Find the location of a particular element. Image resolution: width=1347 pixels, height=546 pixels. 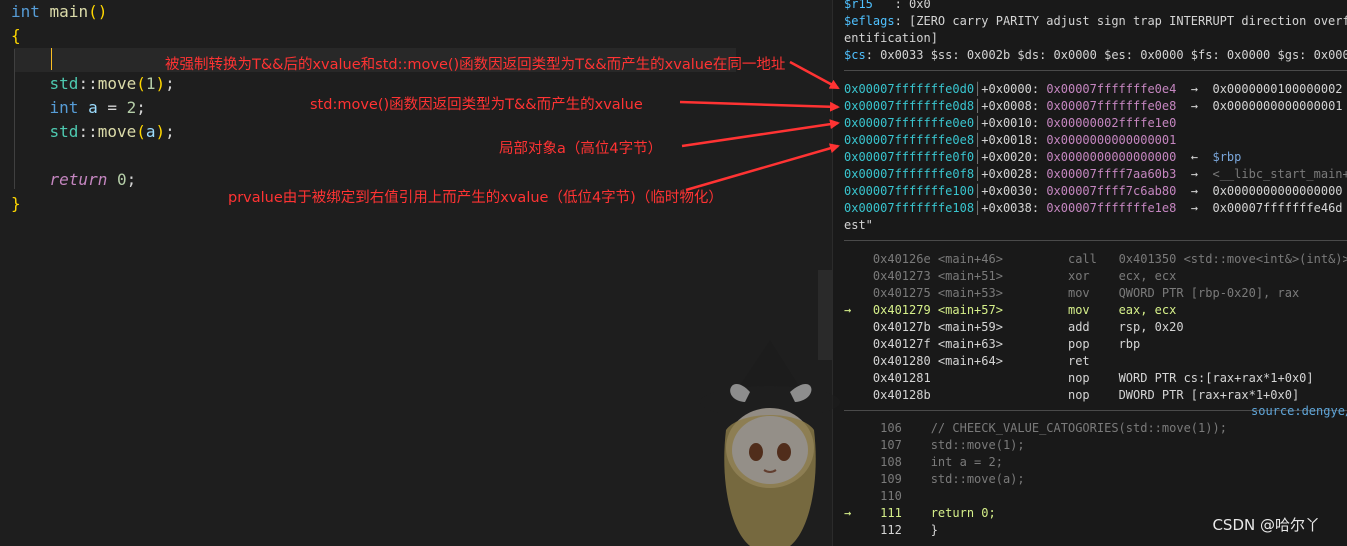

annotation-arrows is located at coordinates (759, 126).